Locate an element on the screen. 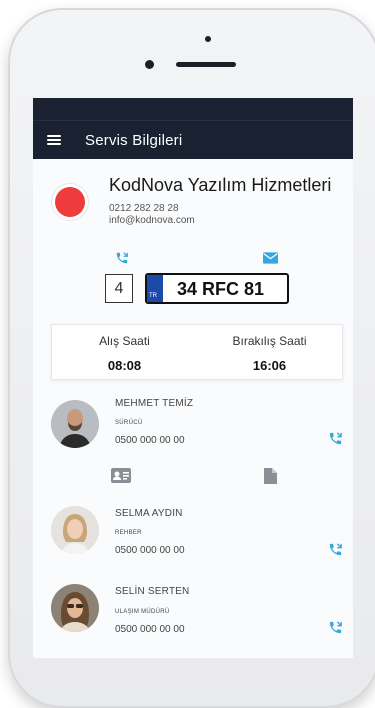  pickup-time: Alış Saati 08:08 is located at coordinates (124, 349).